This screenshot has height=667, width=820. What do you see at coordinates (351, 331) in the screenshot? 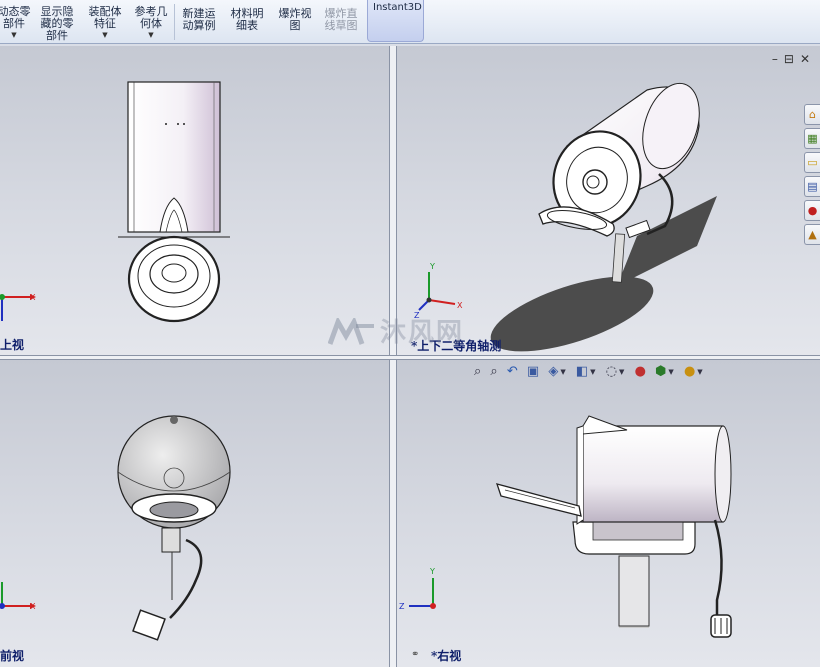
I see `watermark-logo` at bounding box center [351, 331].